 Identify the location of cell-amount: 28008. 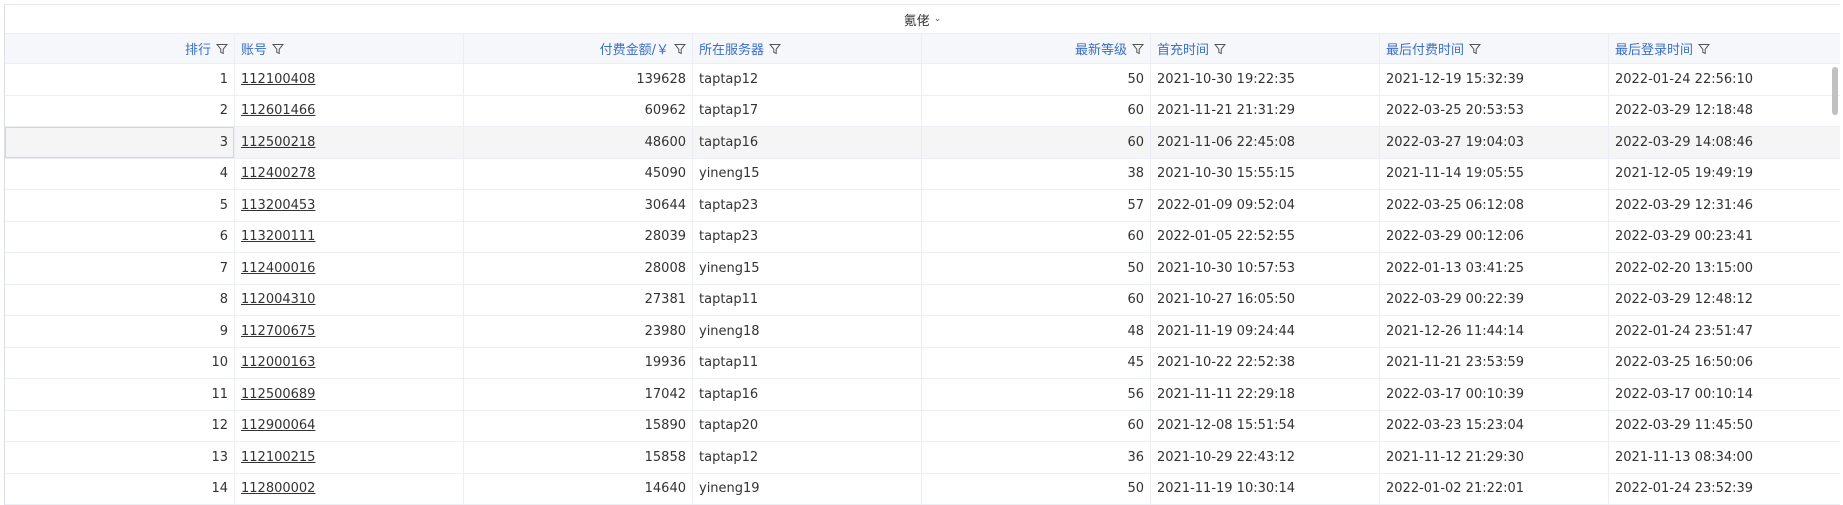
(578, 268).